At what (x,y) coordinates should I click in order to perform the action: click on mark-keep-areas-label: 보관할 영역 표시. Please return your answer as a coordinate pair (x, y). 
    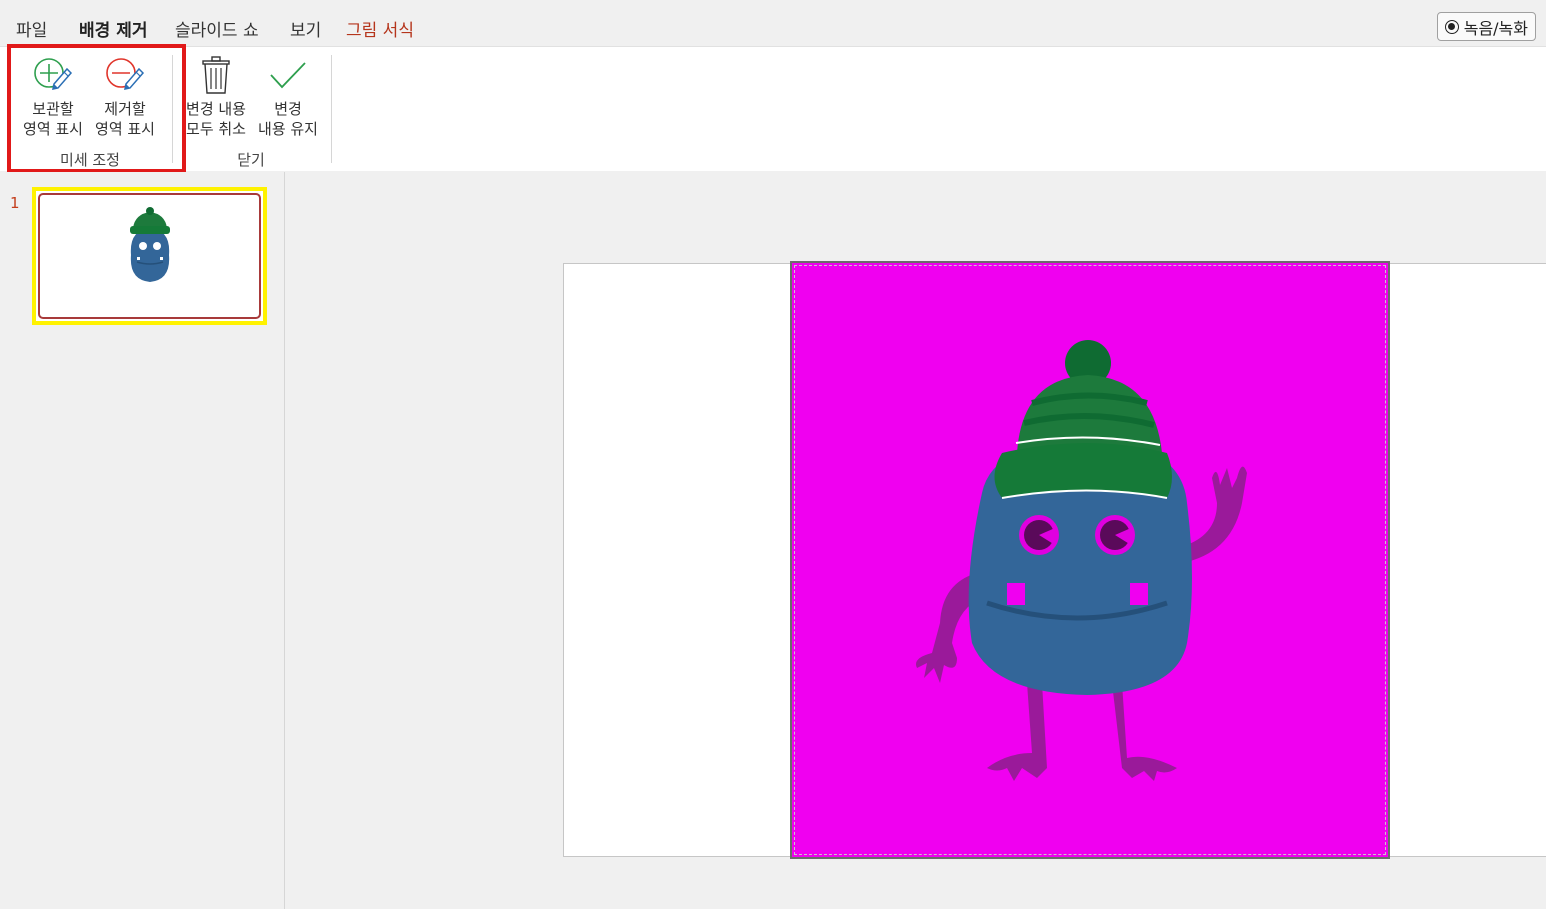
    Looking at the image, I should click on (53, 119).